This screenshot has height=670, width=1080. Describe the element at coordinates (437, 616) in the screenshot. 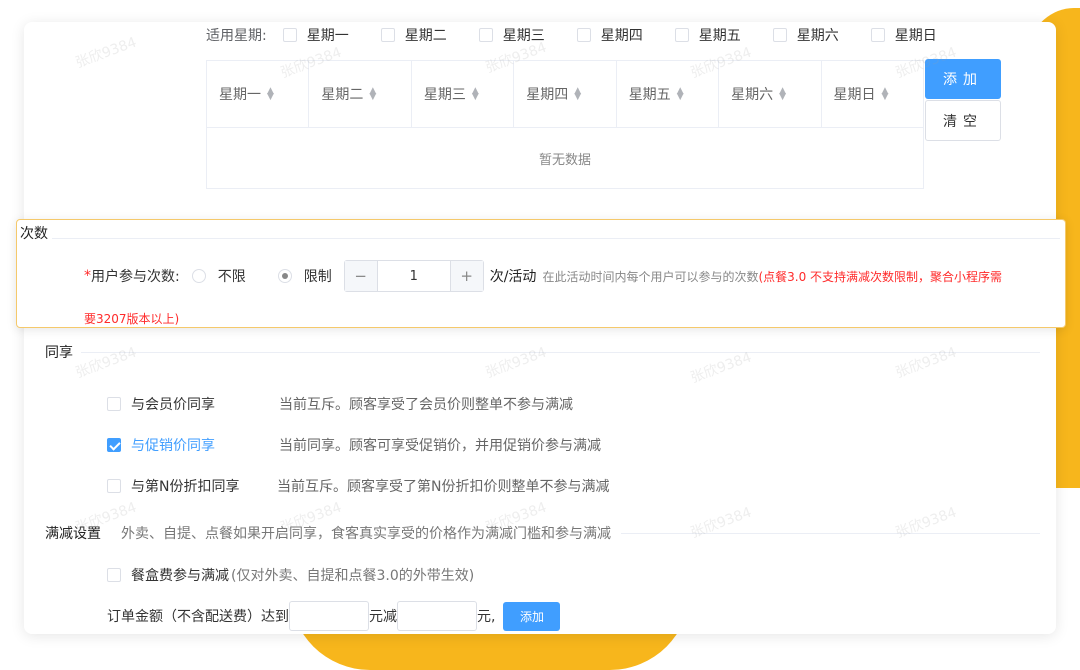

I see `reduce-amount-input` at that location.